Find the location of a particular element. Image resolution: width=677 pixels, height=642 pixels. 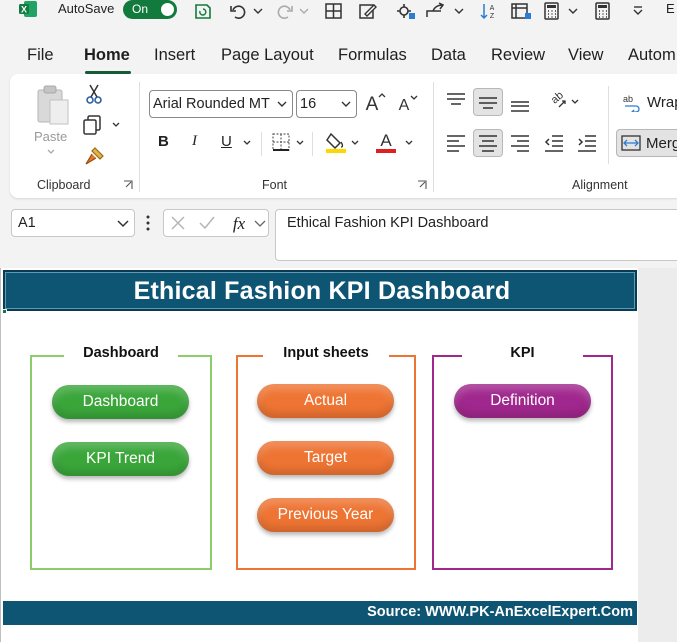

clipboard-group-label: Clipboard is located at coordinates (64, 185).